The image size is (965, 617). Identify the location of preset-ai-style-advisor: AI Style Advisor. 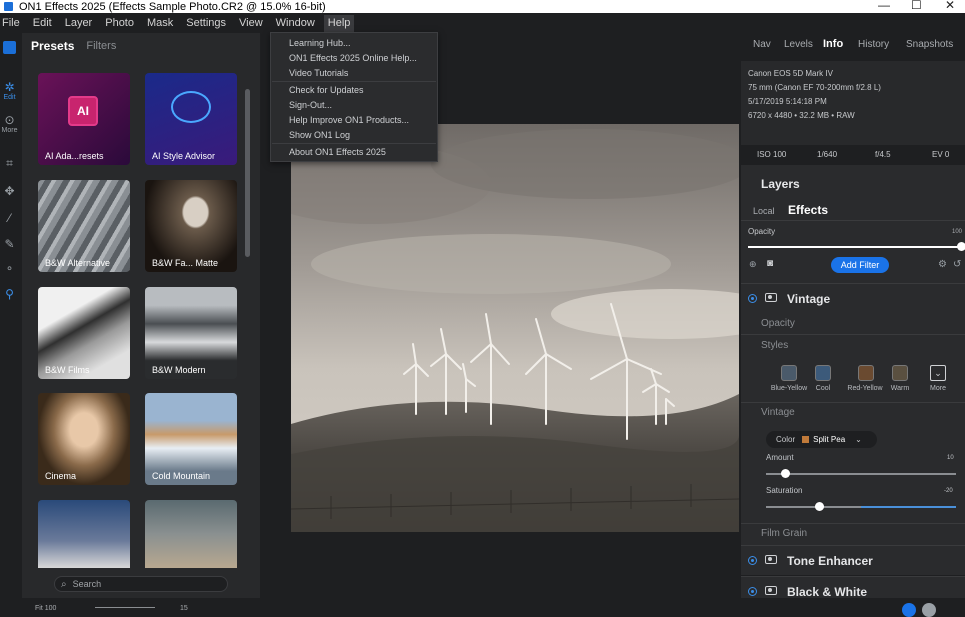
(191, 119).